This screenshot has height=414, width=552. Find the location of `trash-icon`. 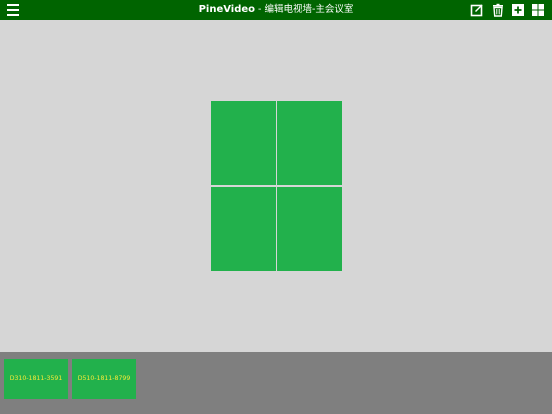

trash-icon is located at coordinates (498, 10).